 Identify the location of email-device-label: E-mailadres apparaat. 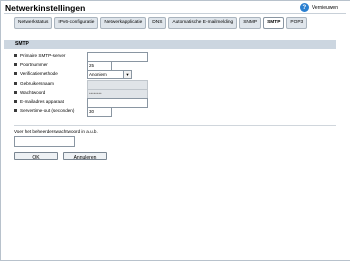
(42, 101).